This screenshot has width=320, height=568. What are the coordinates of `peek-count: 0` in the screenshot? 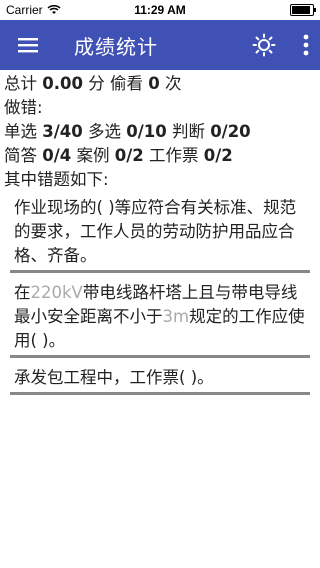 It's located at (154, 83).